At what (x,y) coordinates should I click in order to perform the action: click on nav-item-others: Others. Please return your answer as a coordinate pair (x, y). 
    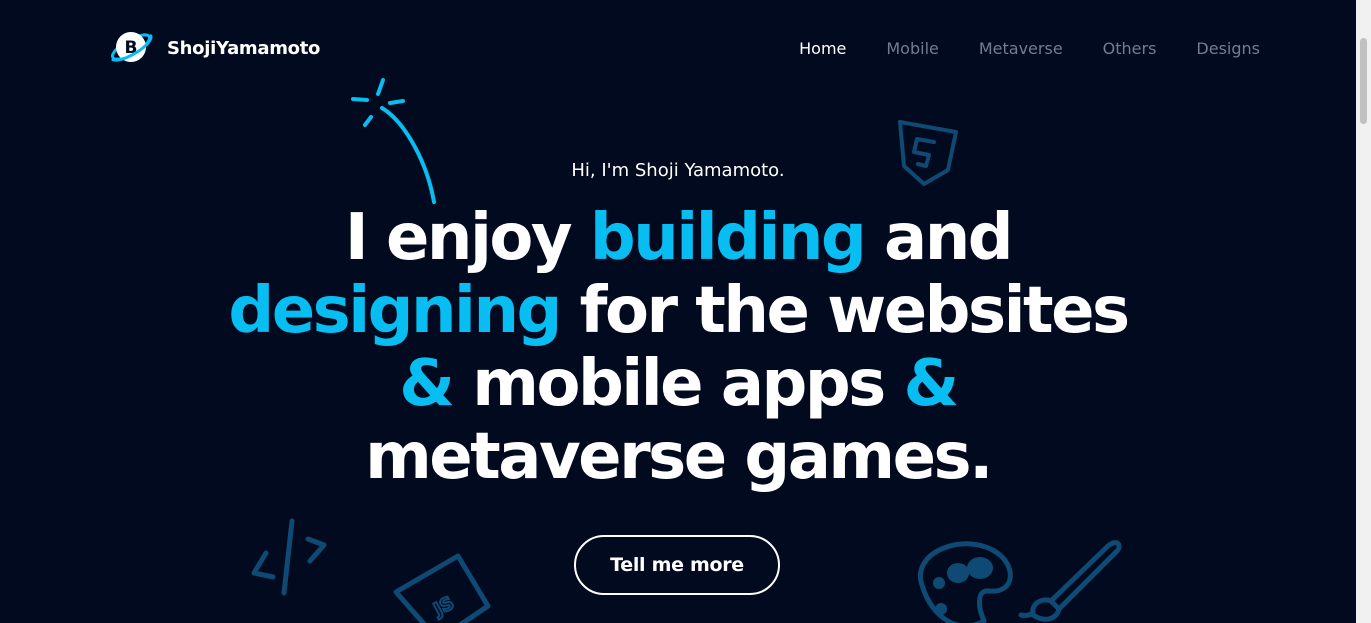
    Looking at the image, I should click on (1130, 49).